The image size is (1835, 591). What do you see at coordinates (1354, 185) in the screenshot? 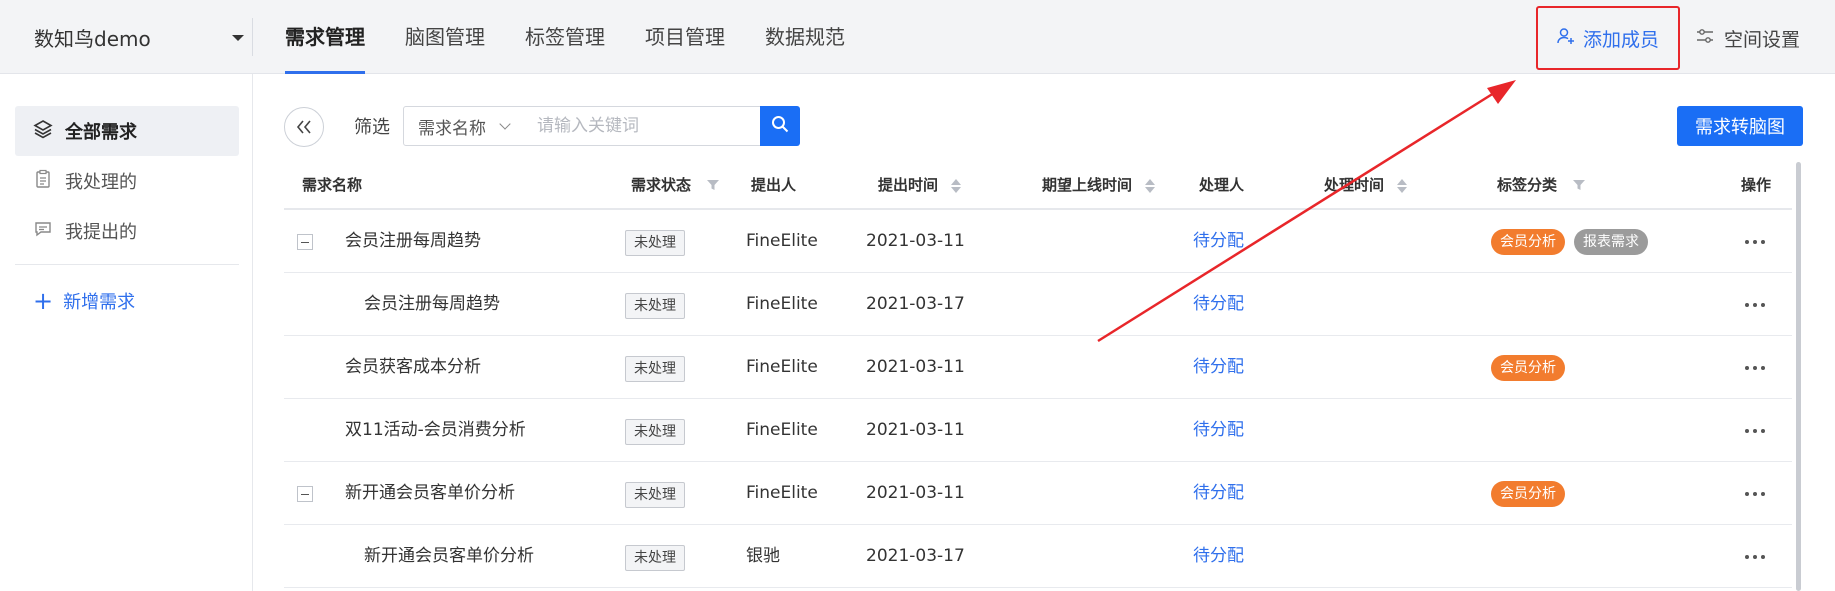
I see `col-header-label: 处理时间` at bounding box center [1354, 185].